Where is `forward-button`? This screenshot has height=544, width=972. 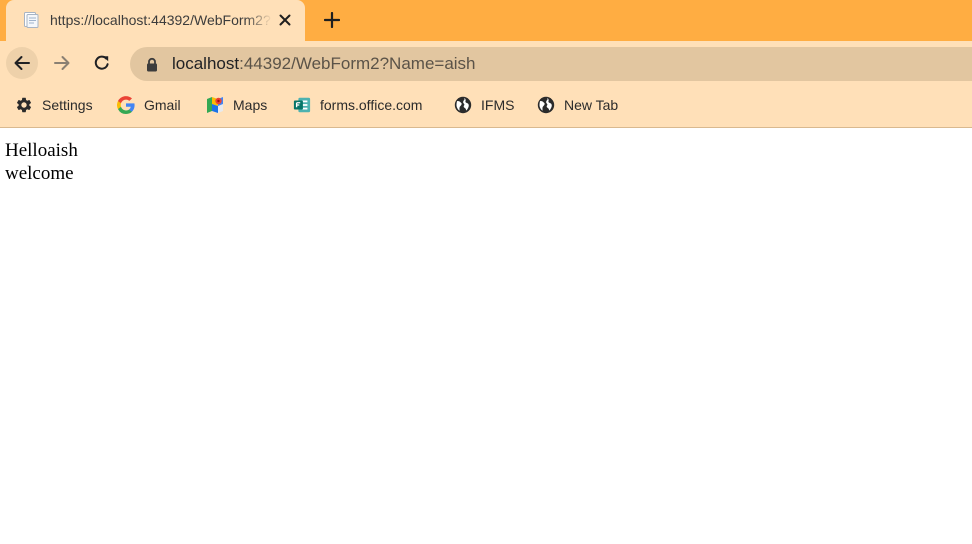
forward-button is located at coordinates (62, 63).